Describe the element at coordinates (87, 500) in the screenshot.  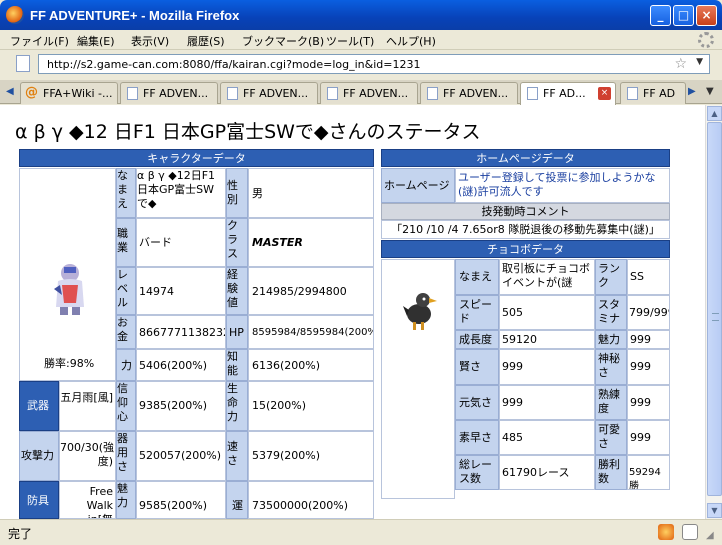
I see `armor-value: Free Walk in[無` at that location.